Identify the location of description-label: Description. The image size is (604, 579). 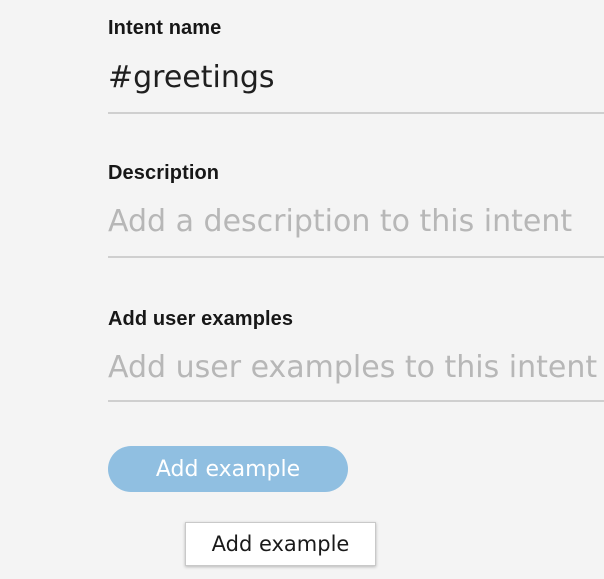
(164, 173).